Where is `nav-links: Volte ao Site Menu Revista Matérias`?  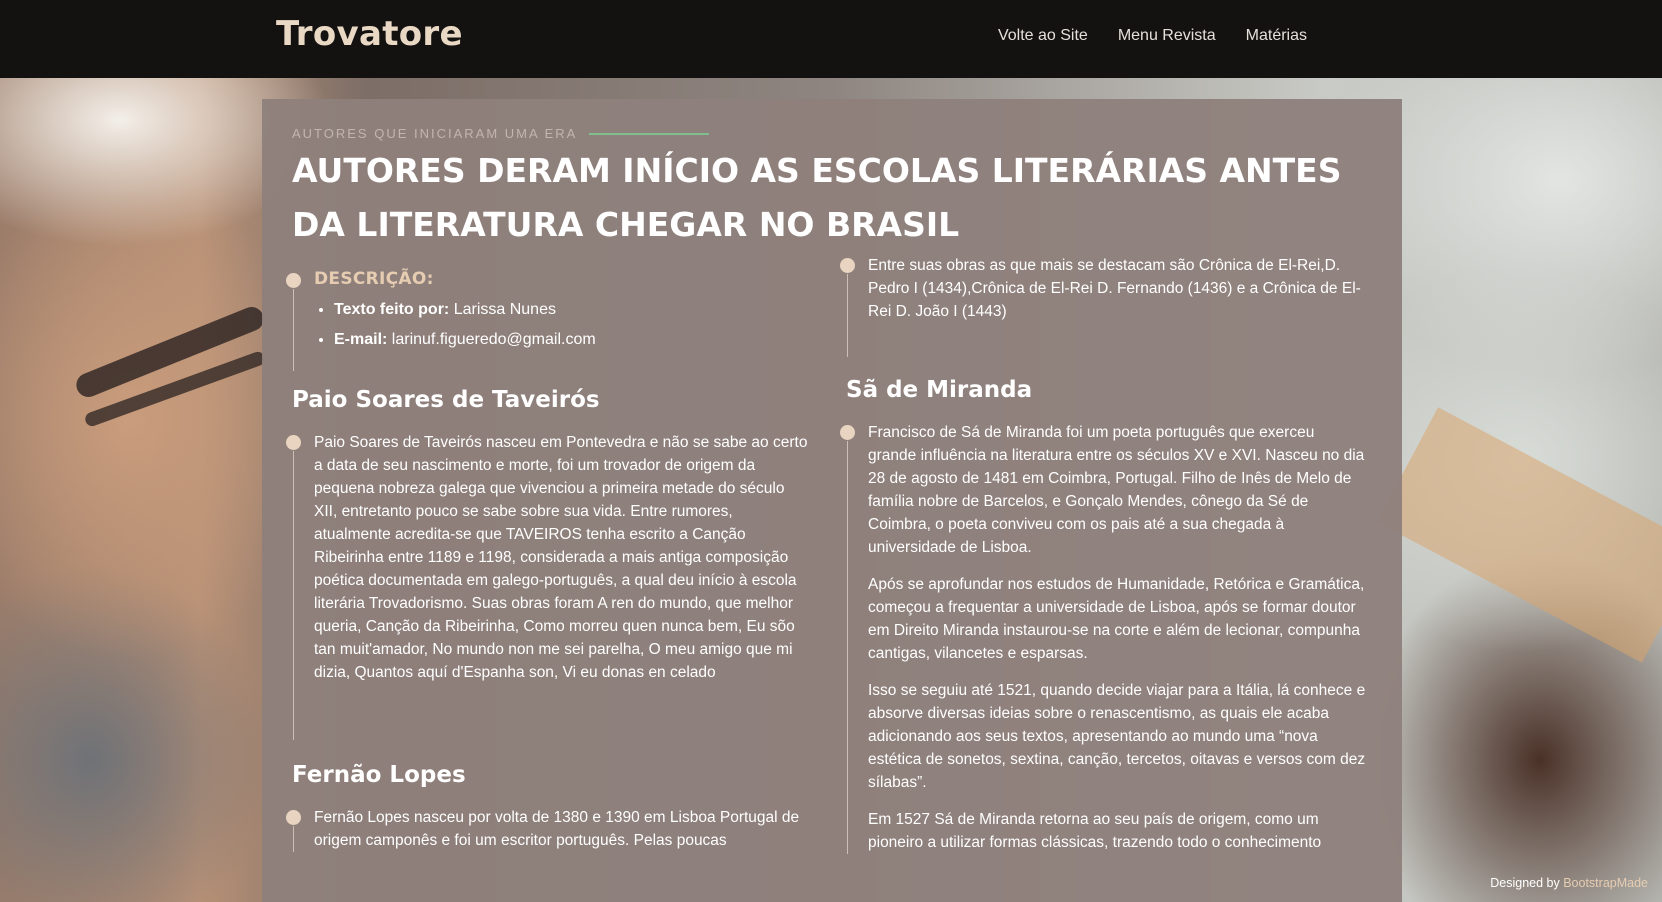
nav-links: Volte ao Site Menu Revista Matérias is located at coordinates (1152, 36).